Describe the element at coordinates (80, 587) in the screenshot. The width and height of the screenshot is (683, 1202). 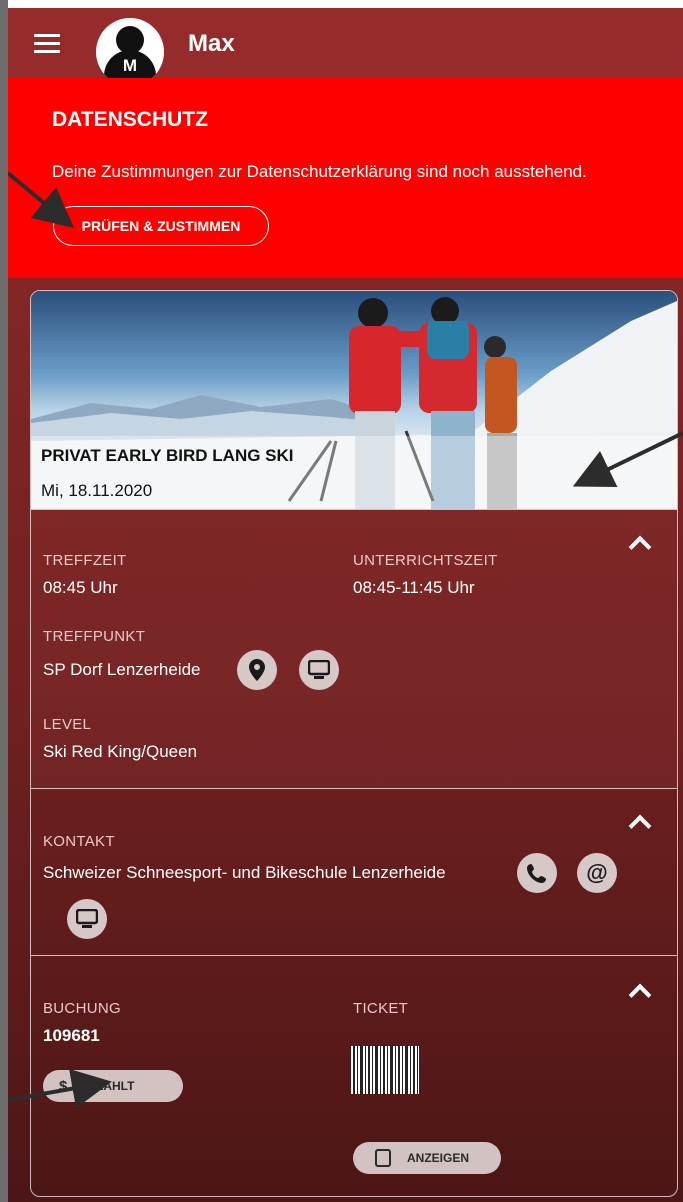
I see `meeting-time-value: 08:45 Uhr` at that location.